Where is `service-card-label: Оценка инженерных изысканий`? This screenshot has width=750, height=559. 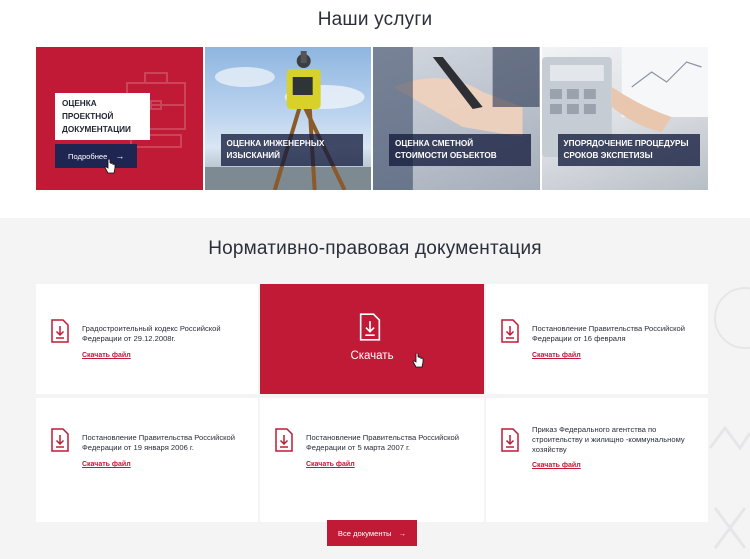 service-card-label: Оценка инженерных изысканий is located at coordinates (291, 150).